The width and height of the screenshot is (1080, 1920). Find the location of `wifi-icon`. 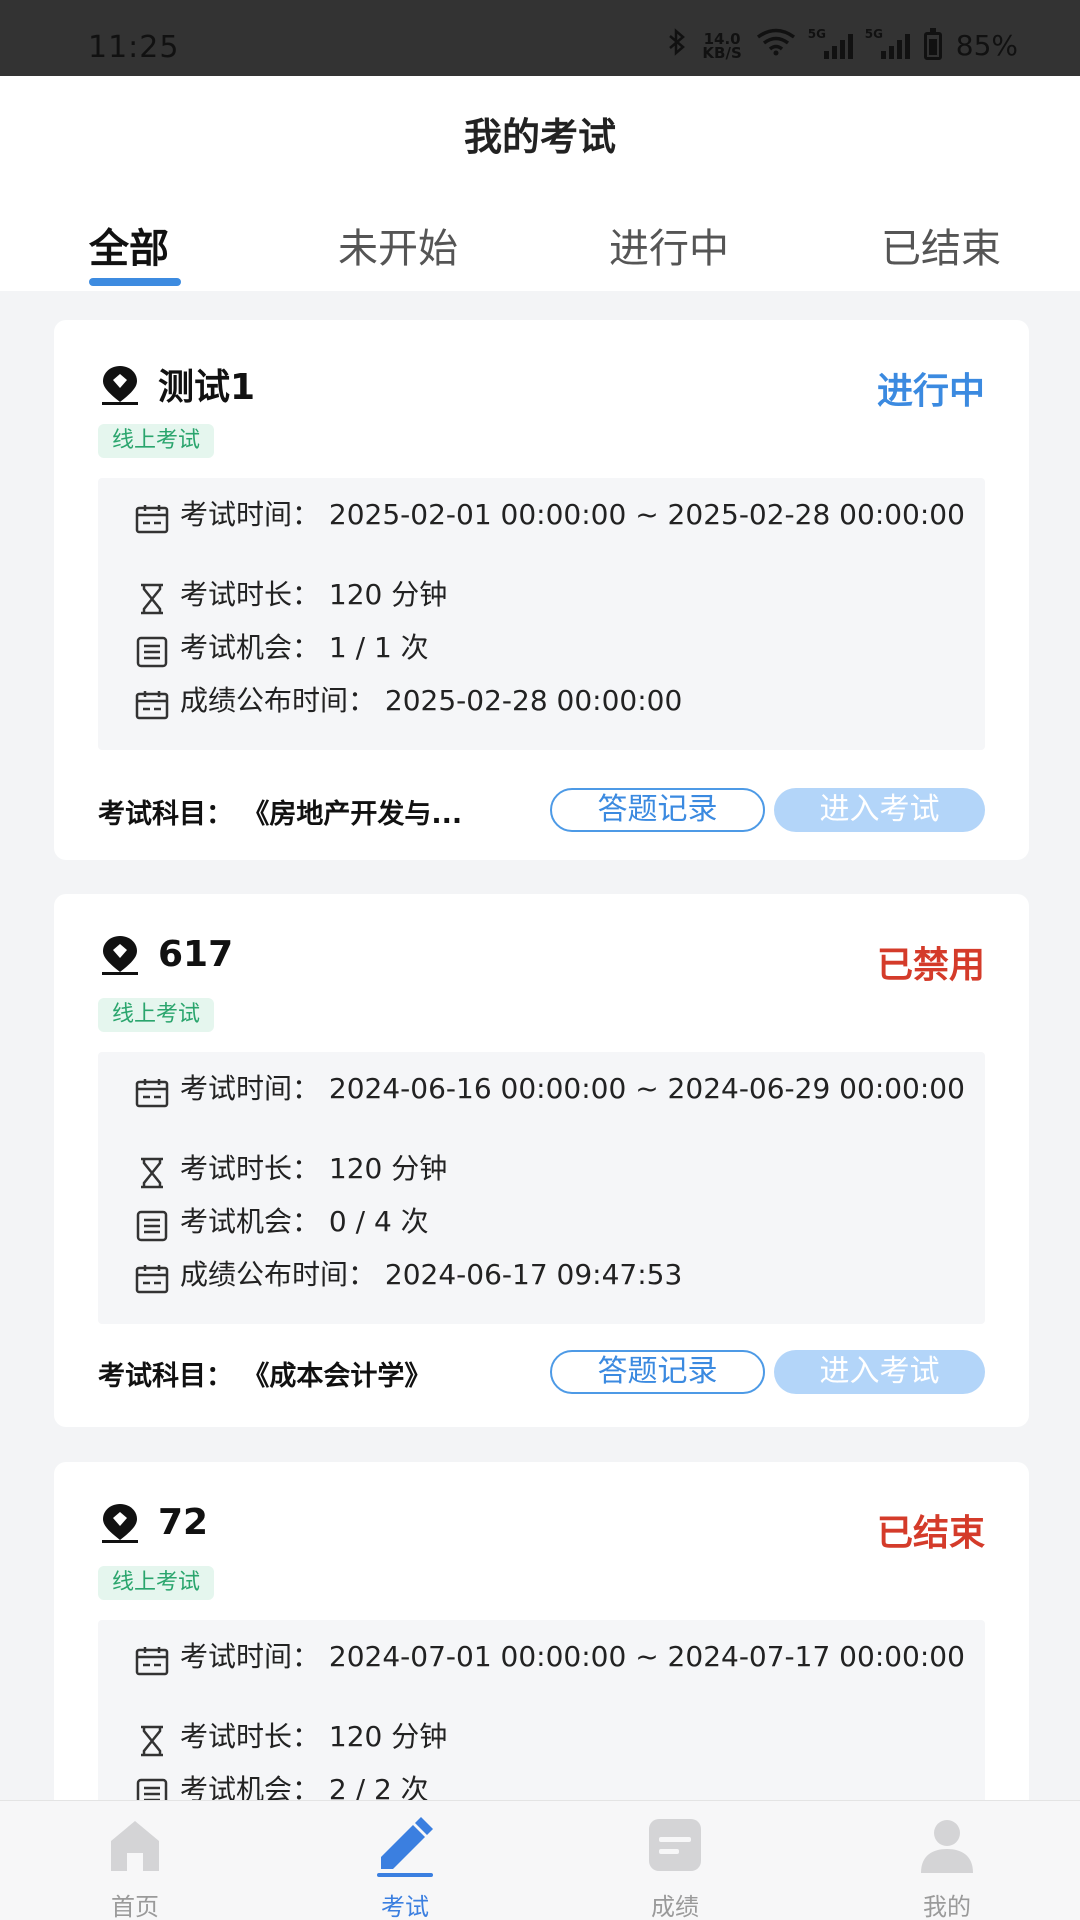

wifi-icon is located at coordinates (776, 45).